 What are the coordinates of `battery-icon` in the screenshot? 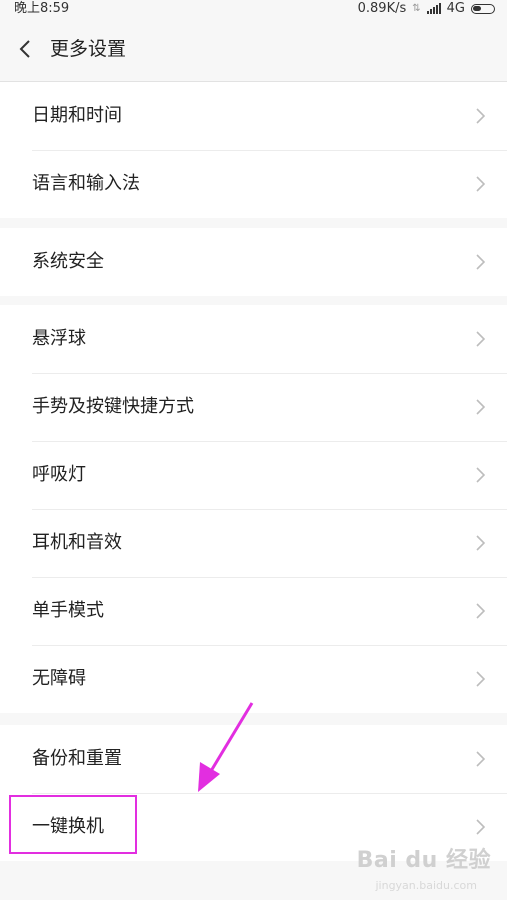 It's located at (483, 8).